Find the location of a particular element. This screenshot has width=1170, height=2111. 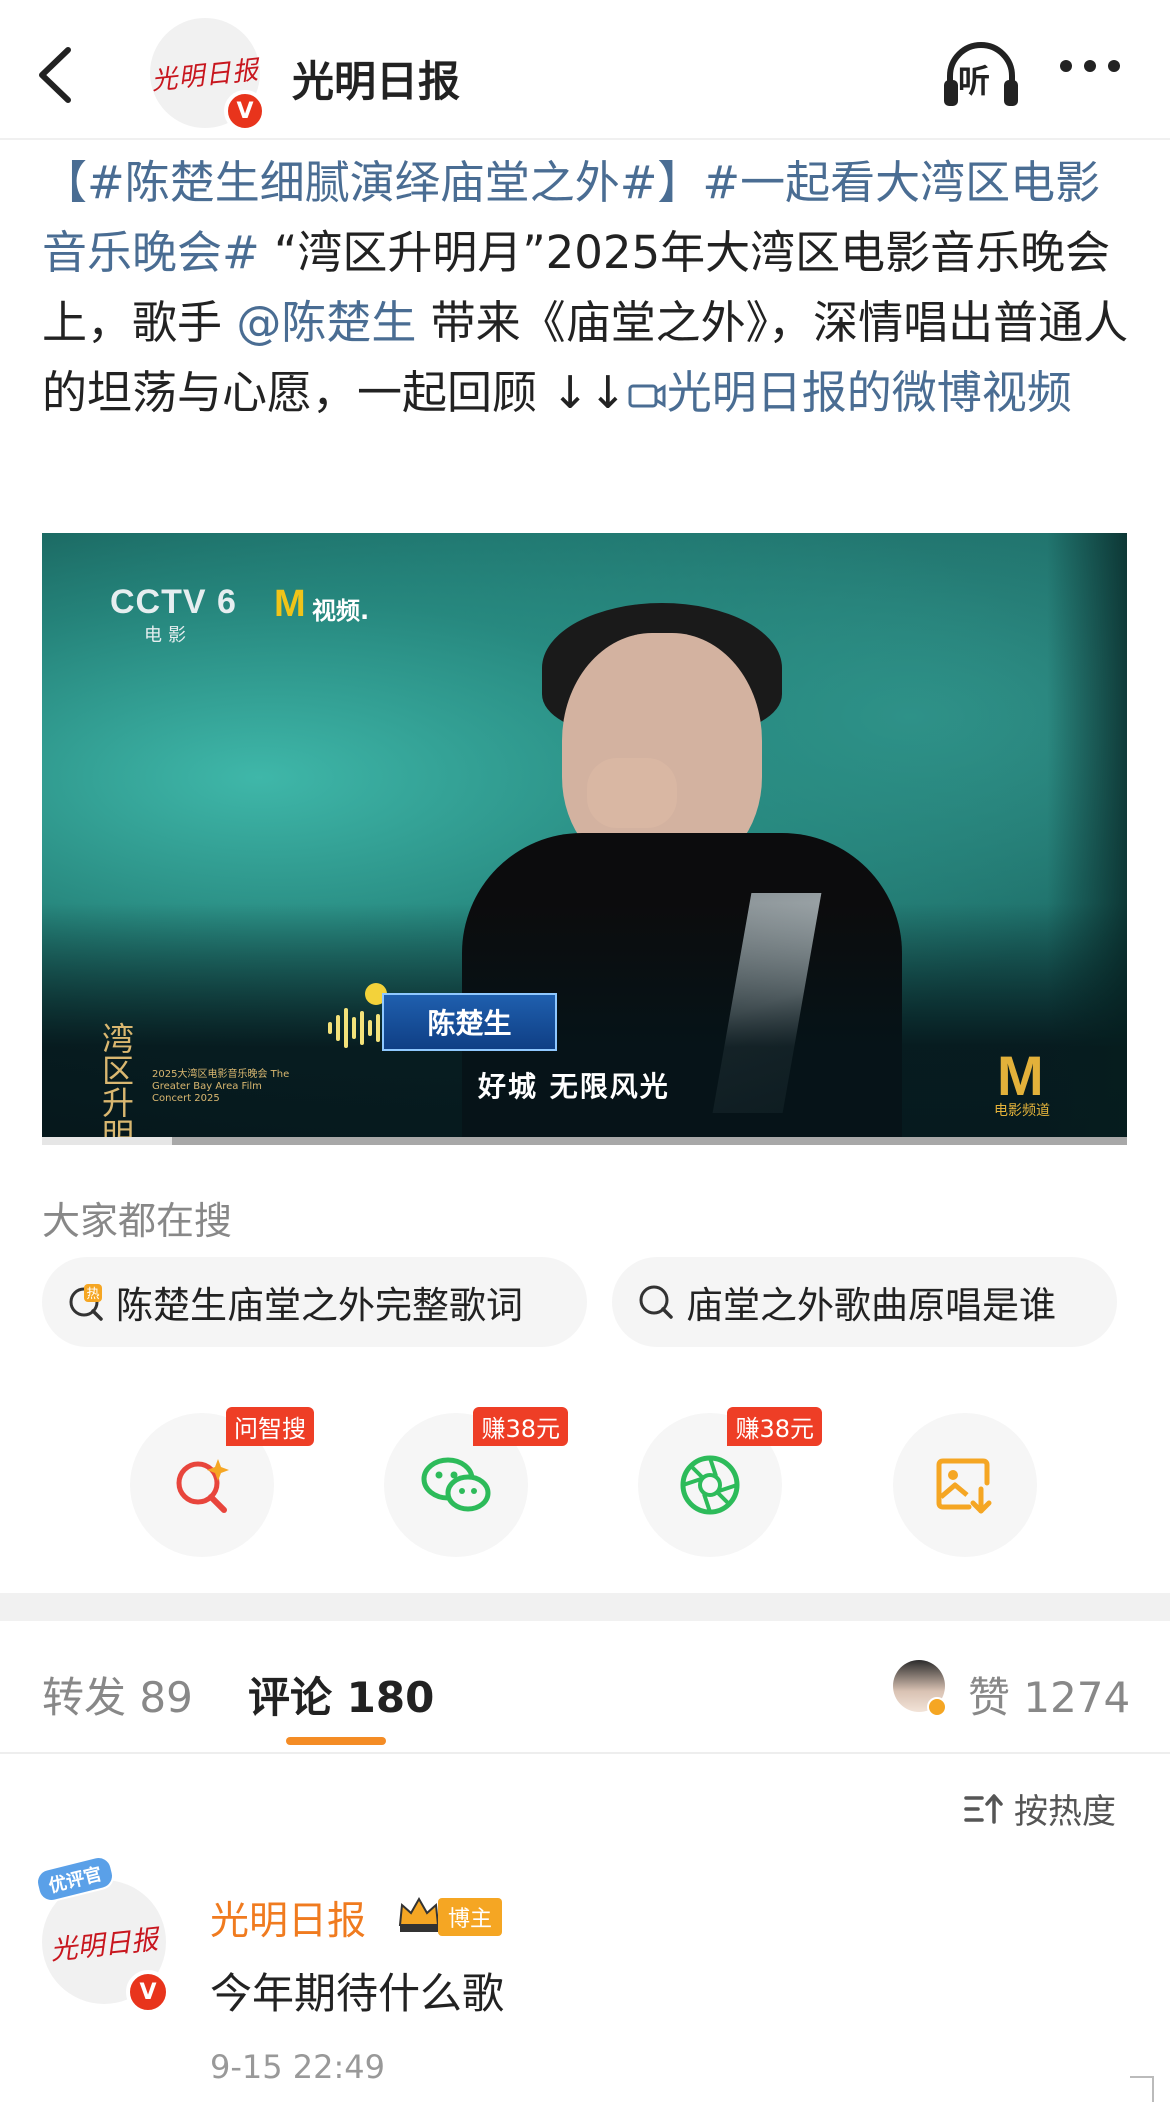

commenter-name: 光明日报 is located at coordinates (288, 1918).